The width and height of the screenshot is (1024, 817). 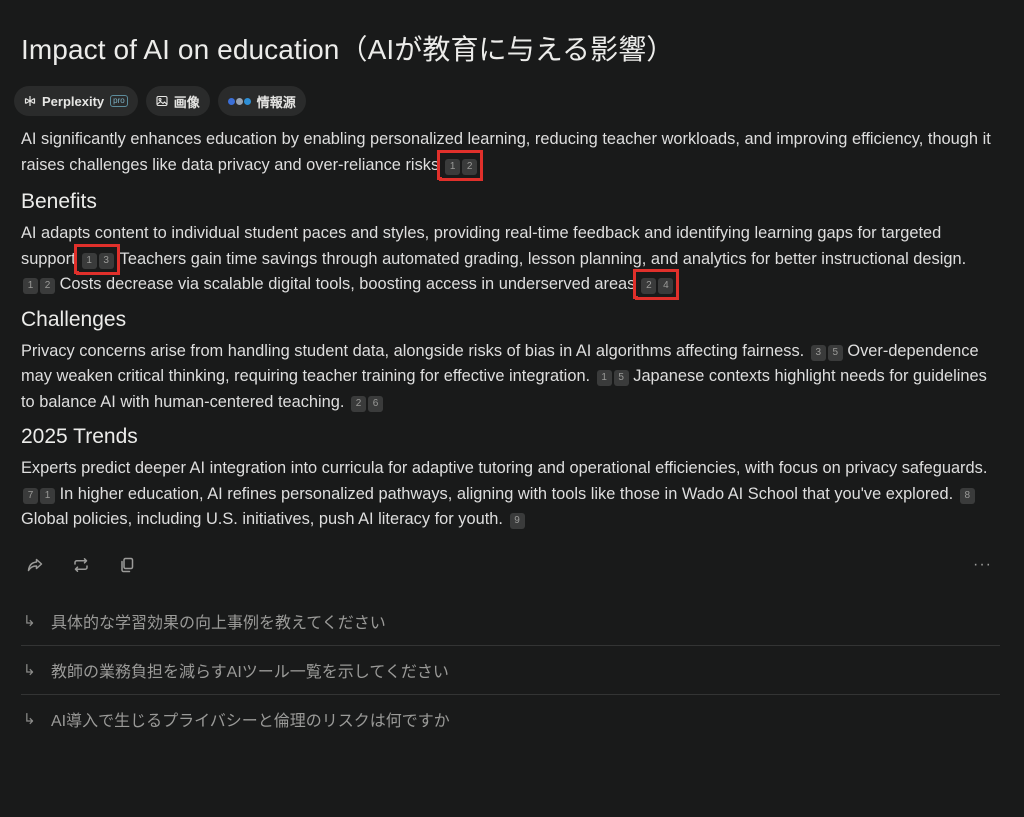 I want to click on copy-icon, so click(x=127, y=564).